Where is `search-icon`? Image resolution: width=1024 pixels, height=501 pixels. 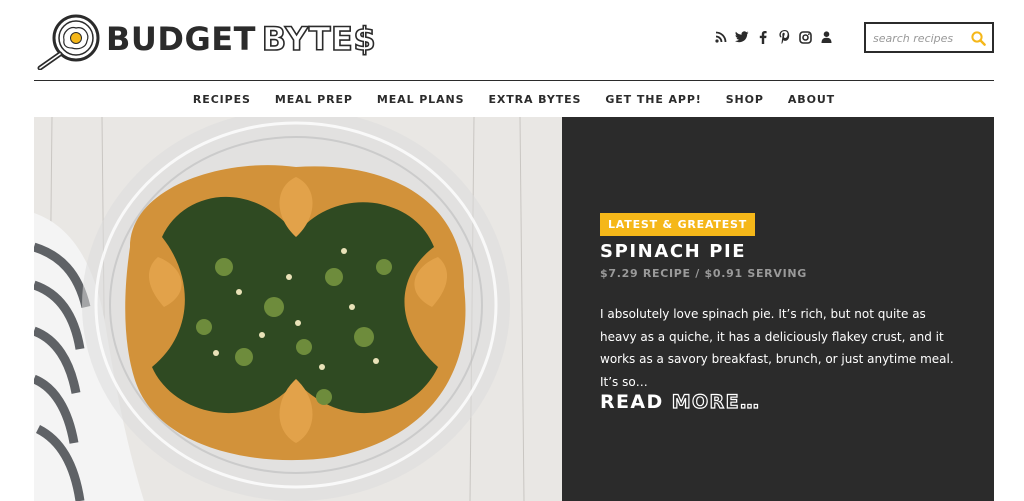 search-icon is located at coordinates (978, 38).